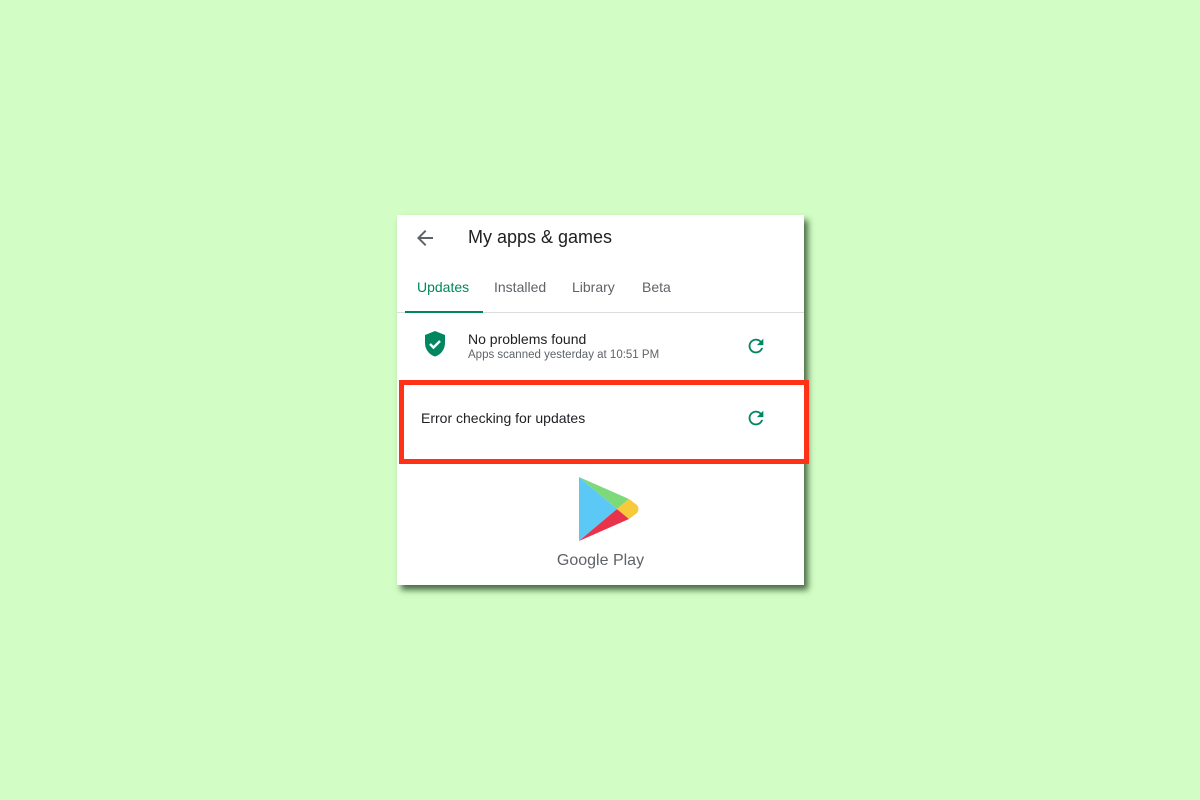 The height and width of the screenshot is (800, 1200). Describe the element at coordinates (756, 346) in the screenshot. I see `refresh-icon` at that location.